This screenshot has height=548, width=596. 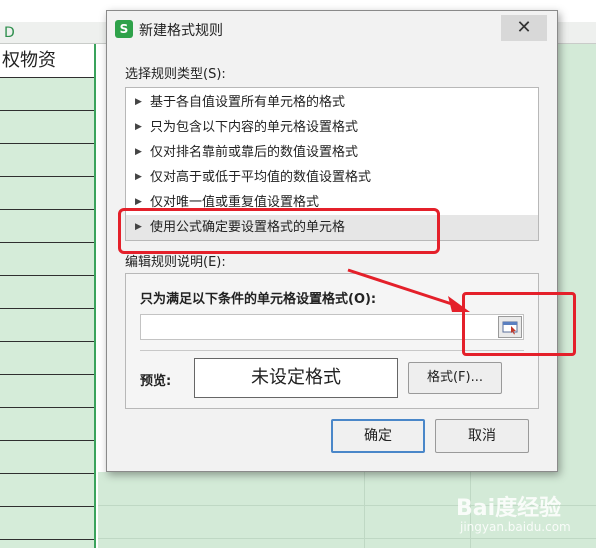 What do you see at coordinates (48, 33) in the screenshot?
I see `column-header-d: D` at bounding box center [48, 33].